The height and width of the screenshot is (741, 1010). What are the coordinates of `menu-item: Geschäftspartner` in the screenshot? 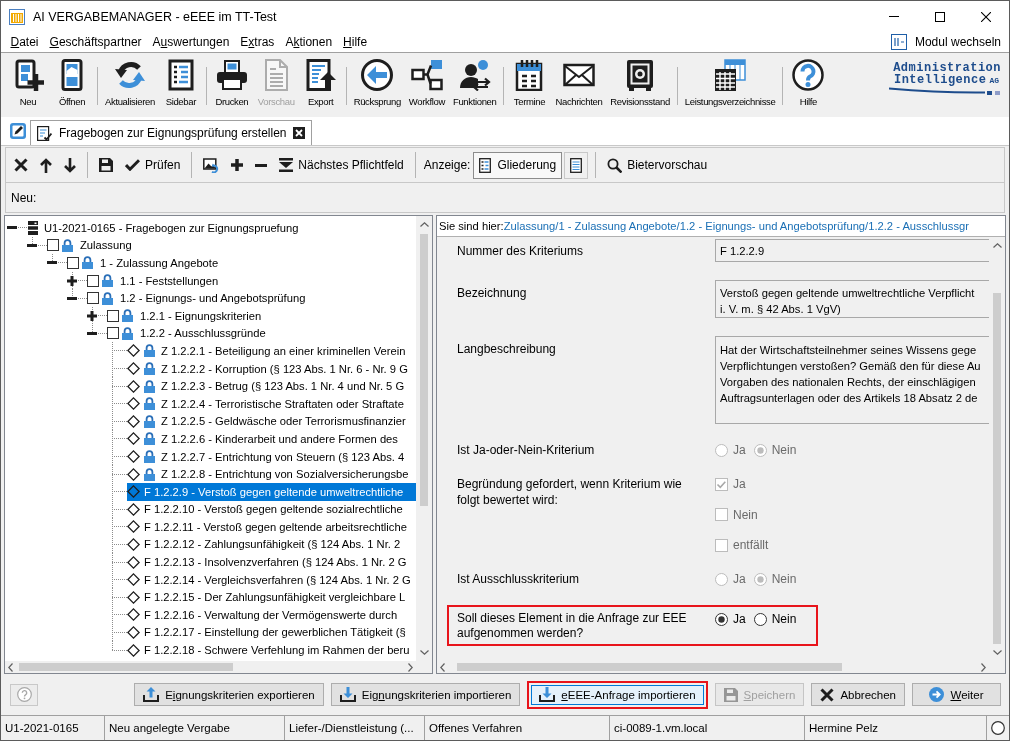 It's located at (96, 42).